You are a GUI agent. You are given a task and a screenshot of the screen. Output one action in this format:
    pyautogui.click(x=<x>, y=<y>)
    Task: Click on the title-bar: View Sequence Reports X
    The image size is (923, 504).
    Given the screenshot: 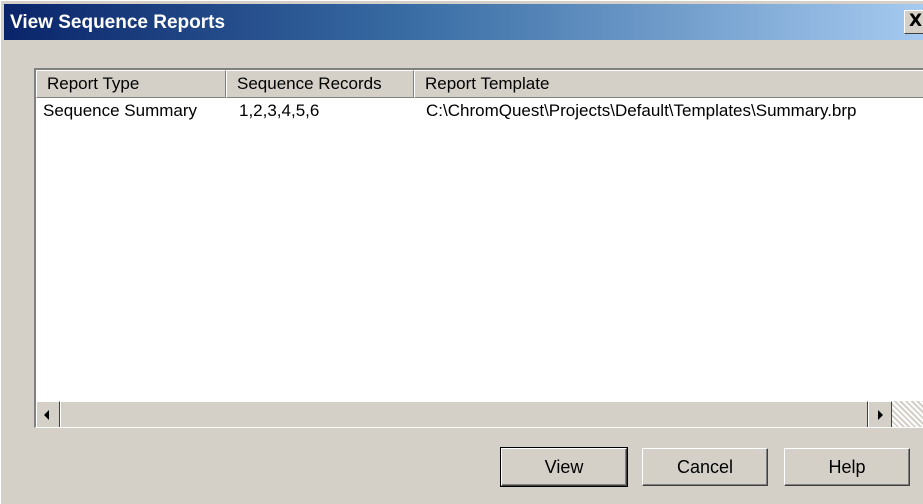 What is the action you would take?
    pyautogui.click(x=463, y=22)
    